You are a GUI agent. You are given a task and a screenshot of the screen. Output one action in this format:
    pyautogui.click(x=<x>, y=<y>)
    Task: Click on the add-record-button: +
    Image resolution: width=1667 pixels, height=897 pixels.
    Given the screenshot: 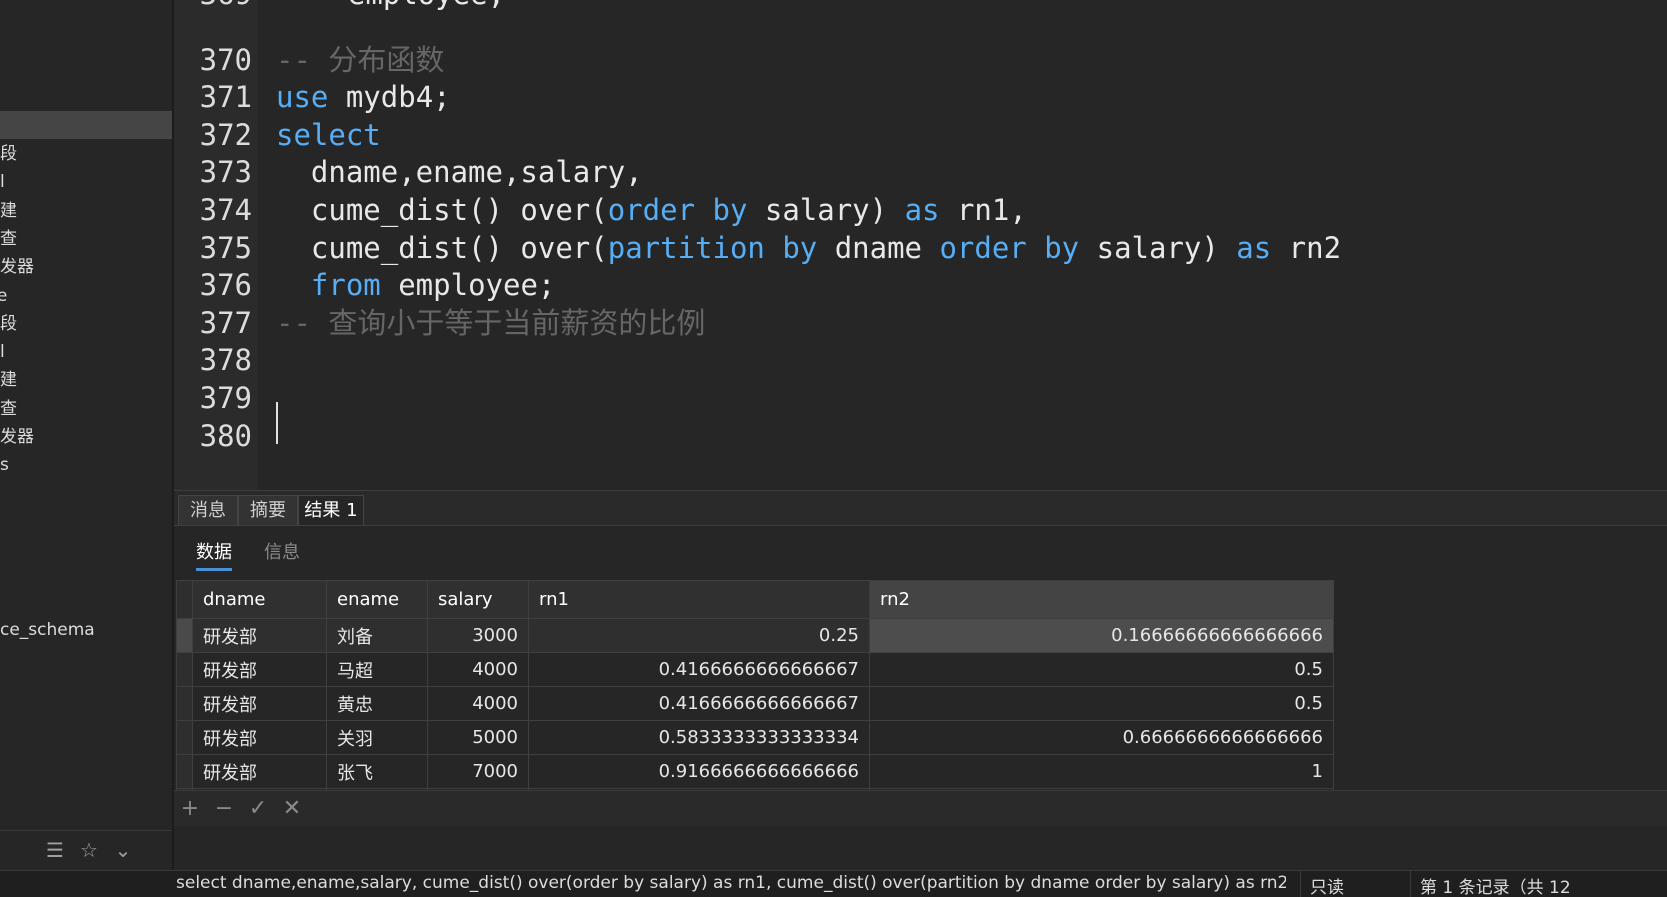 What is the action you would take?
    pyautogui.click(x=190, y=809)
    